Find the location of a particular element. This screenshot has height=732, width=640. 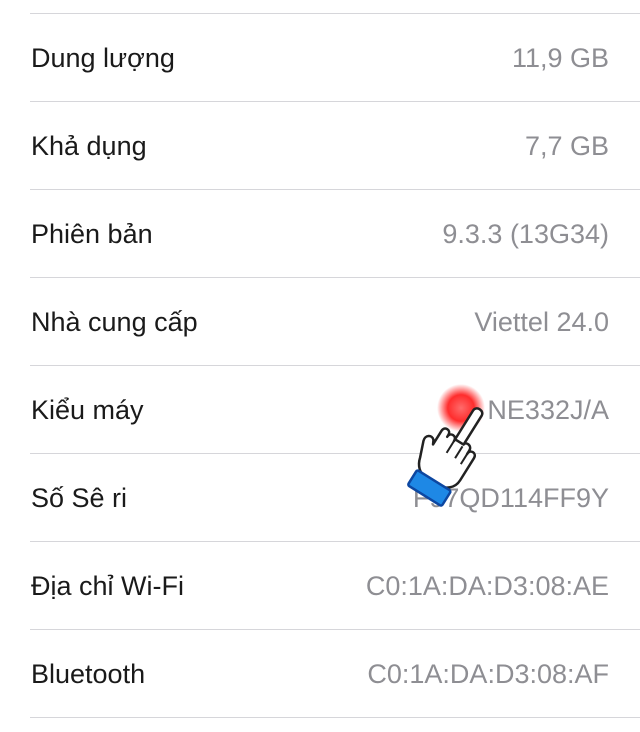

row-serial-number: Số Sê ri F97QD114FF9Y is located at coordinates (320, 498).